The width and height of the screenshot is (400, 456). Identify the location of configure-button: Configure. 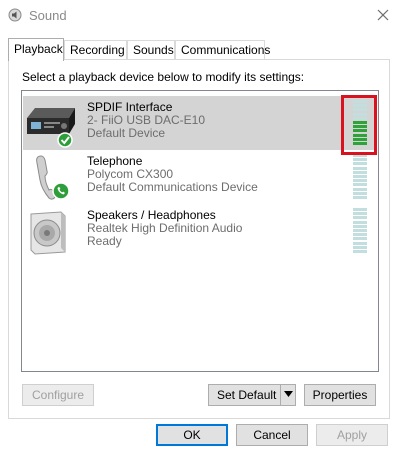
(58, 395).